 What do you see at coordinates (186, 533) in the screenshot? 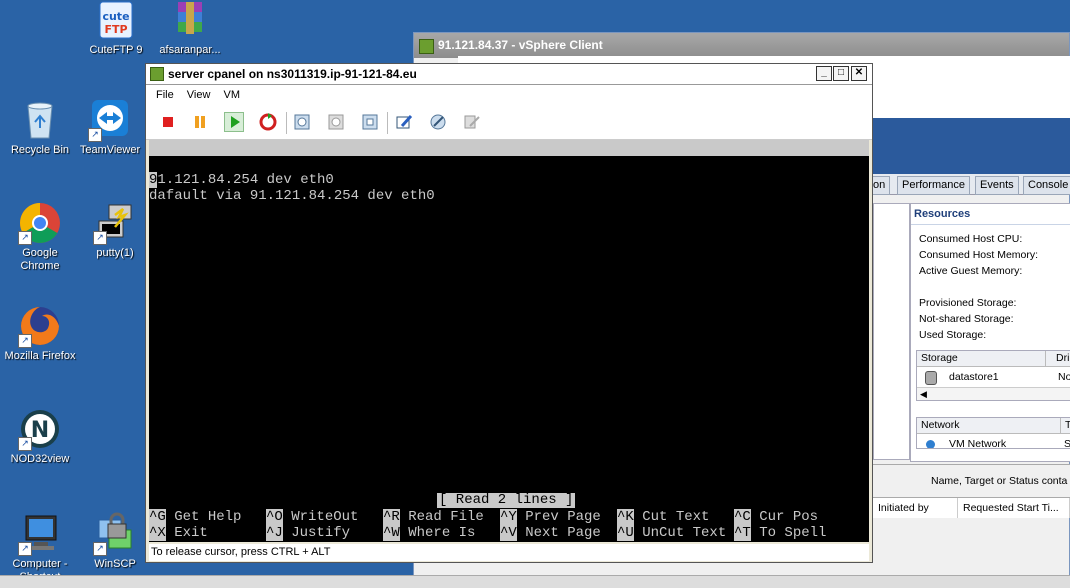
I see `shortcut-label: Exit` at bounding box center [186, 533].